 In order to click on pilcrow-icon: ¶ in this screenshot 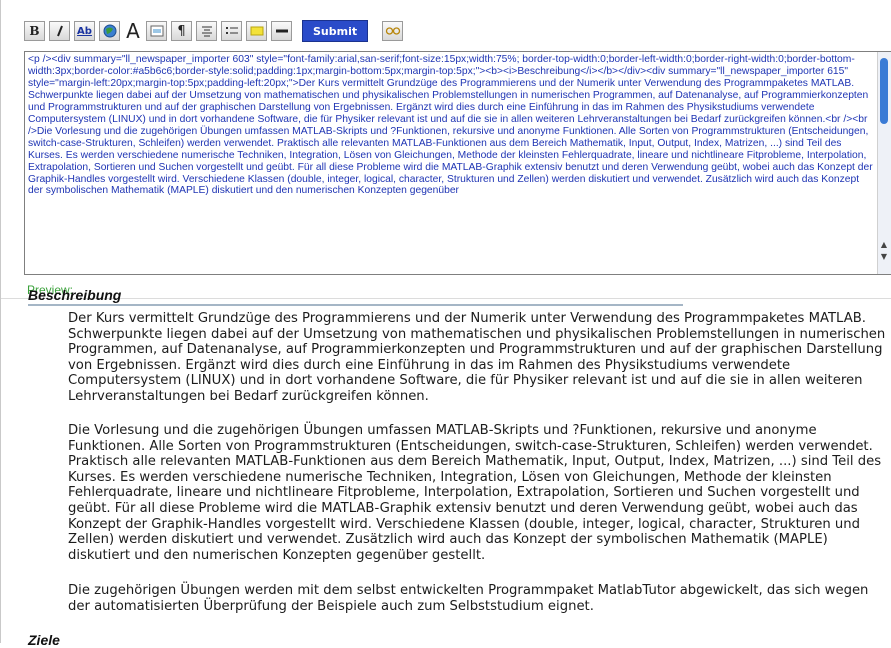, I will do `click(181, 31)`.